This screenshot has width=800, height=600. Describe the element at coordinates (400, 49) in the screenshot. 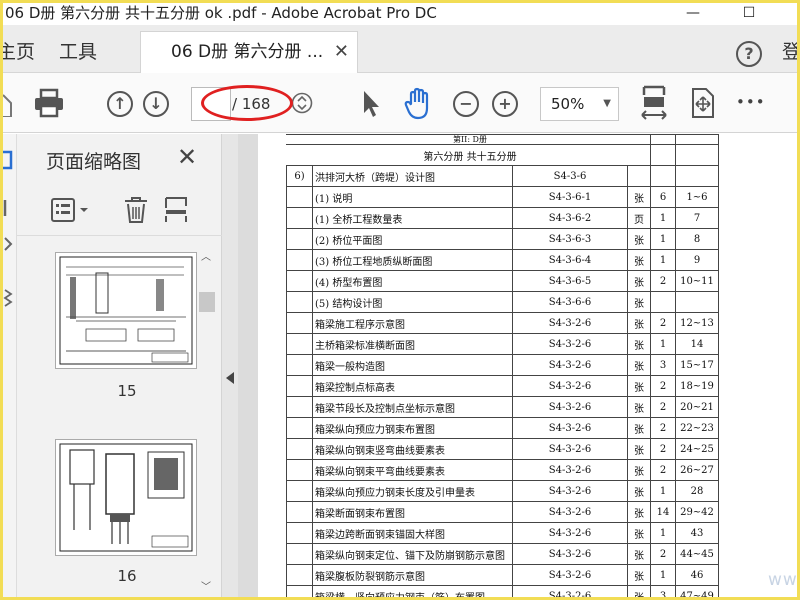

I see `menu-tab-bar: 主页 工具 06 D册 第六分册 ... ✕ ? 登` at that location.